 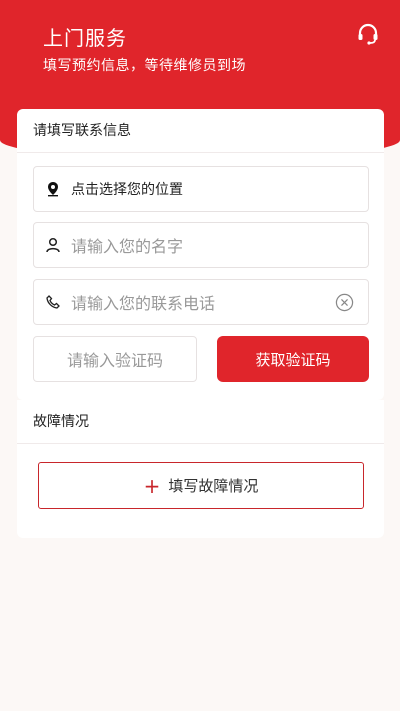 What do you see at coordinates (53, 189) in the screenshot?
I see `location-pin-icon` at bounding box center [53, 189].